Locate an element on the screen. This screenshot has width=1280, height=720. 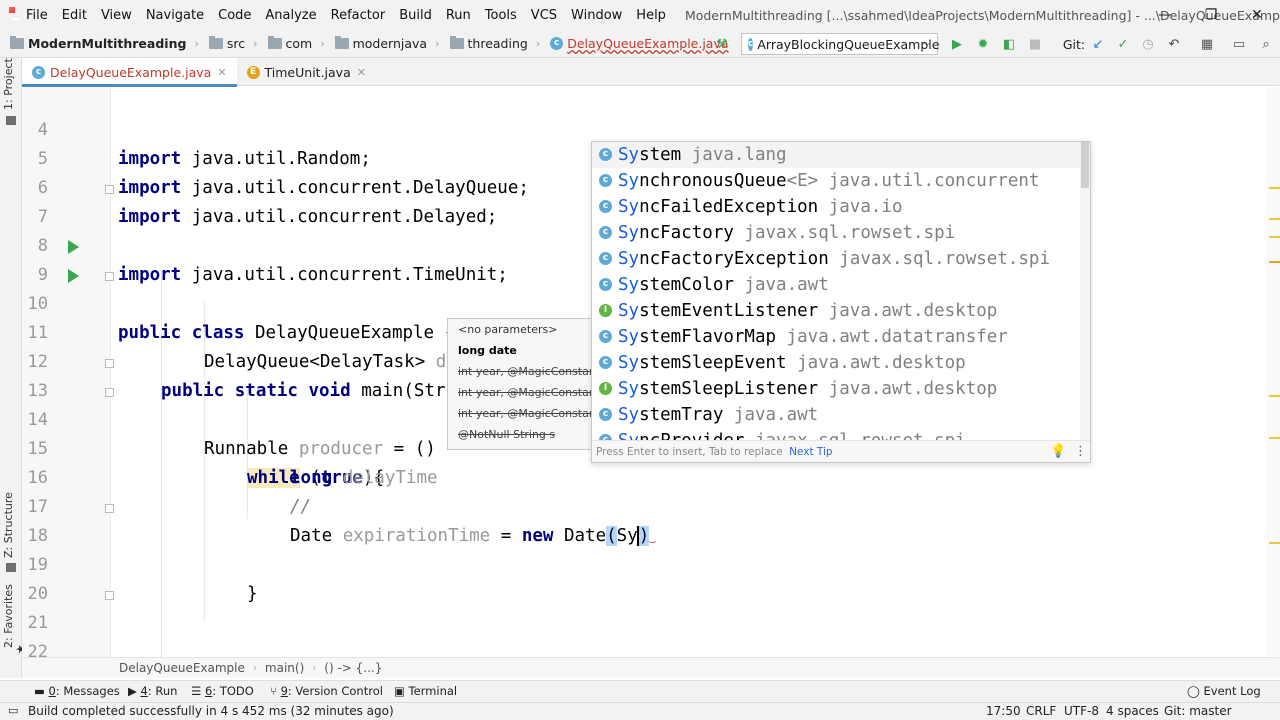
project-icon is located at coordinates (11, 120).